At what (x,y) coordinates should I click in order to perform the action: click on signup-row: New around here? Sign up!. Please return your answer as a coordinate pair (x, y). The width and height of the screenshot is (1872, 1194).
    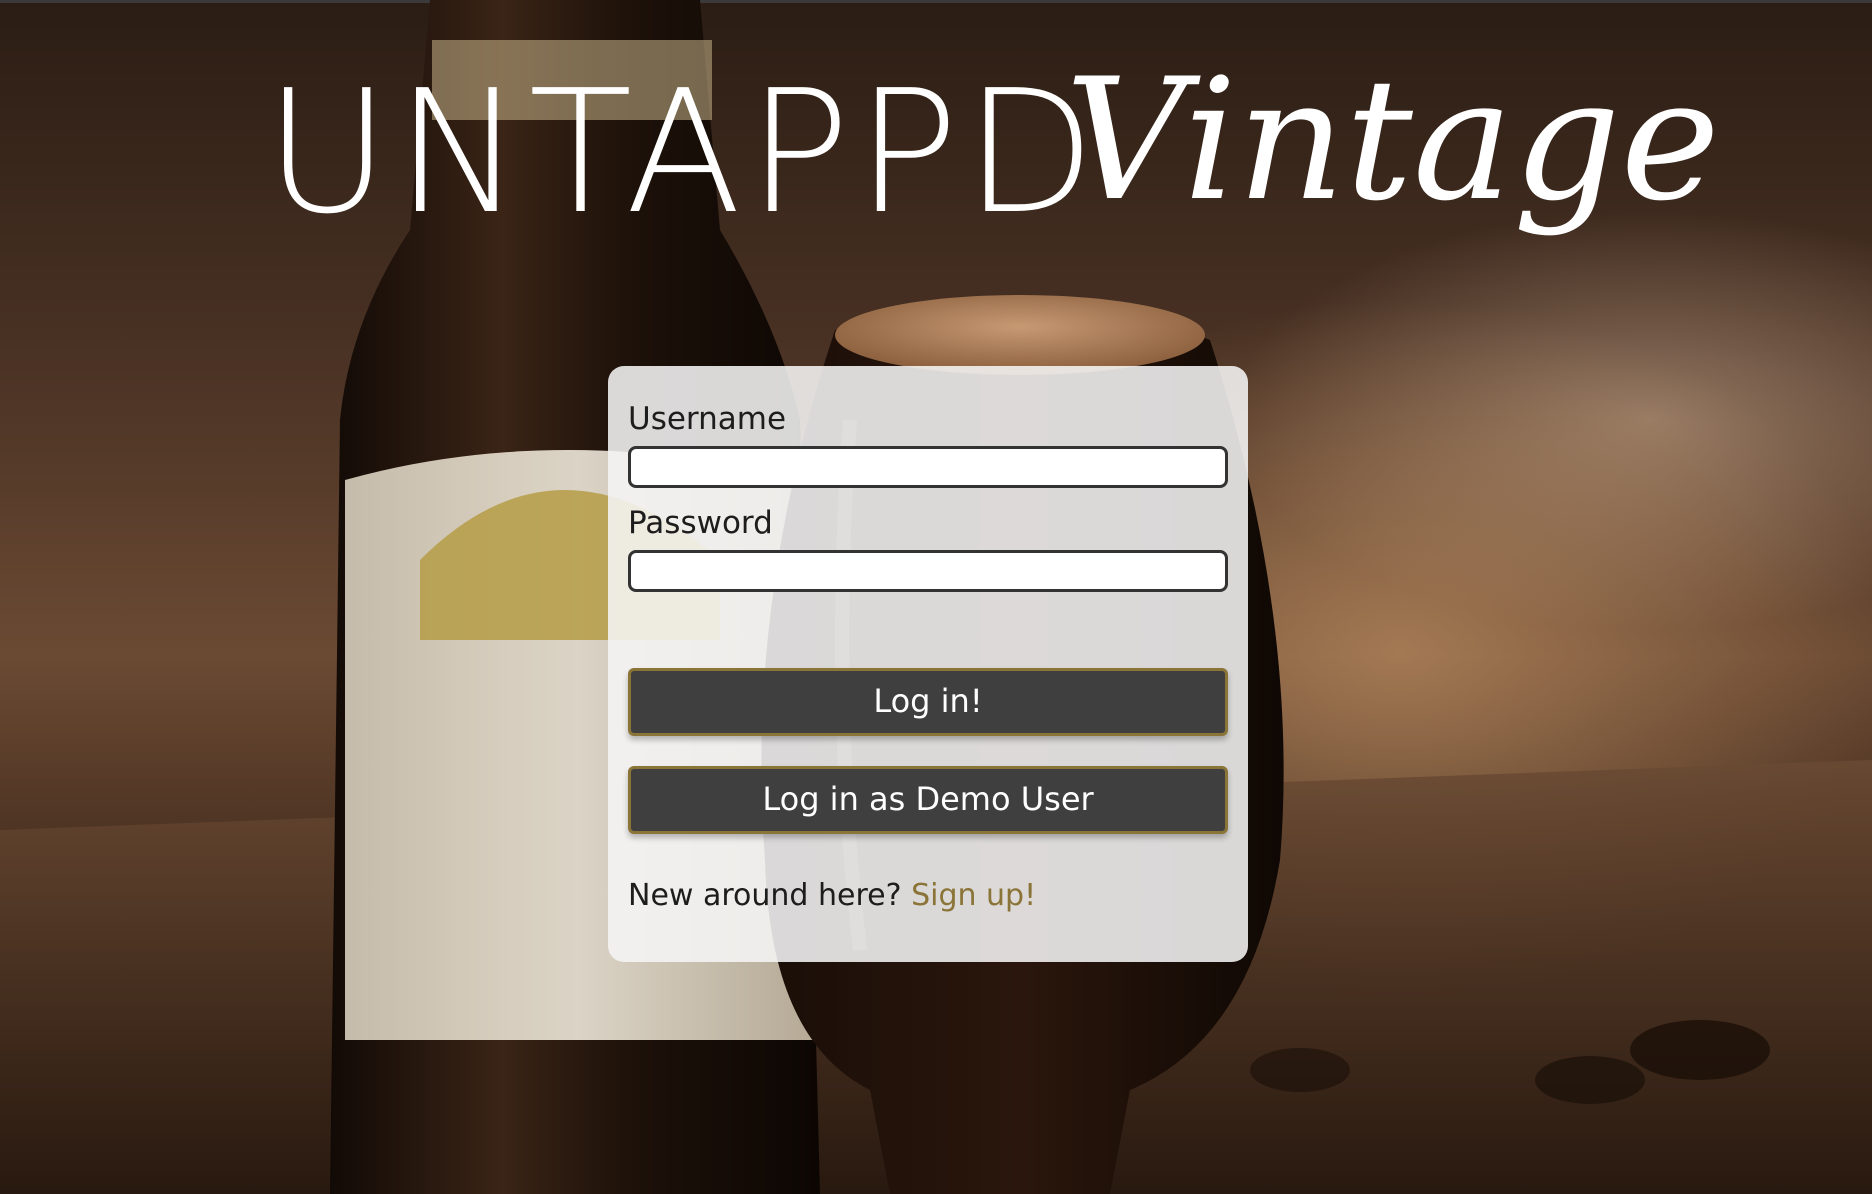
    Looking at the image, I should click on (928, 895).